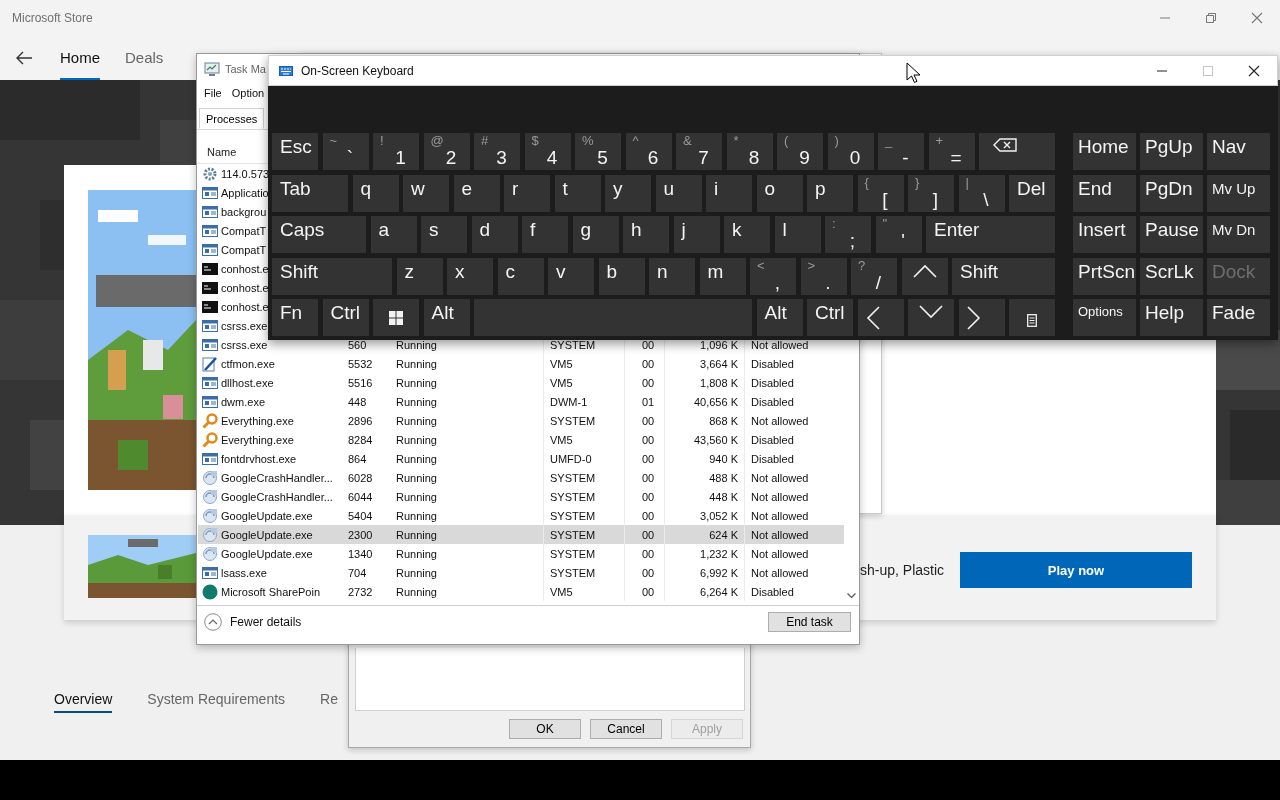 The width and height of the screenshot is (1280, 800). Describe the element at coordinates (360, 591) in the screenshot. I see `table-cell: 2732` at that location.